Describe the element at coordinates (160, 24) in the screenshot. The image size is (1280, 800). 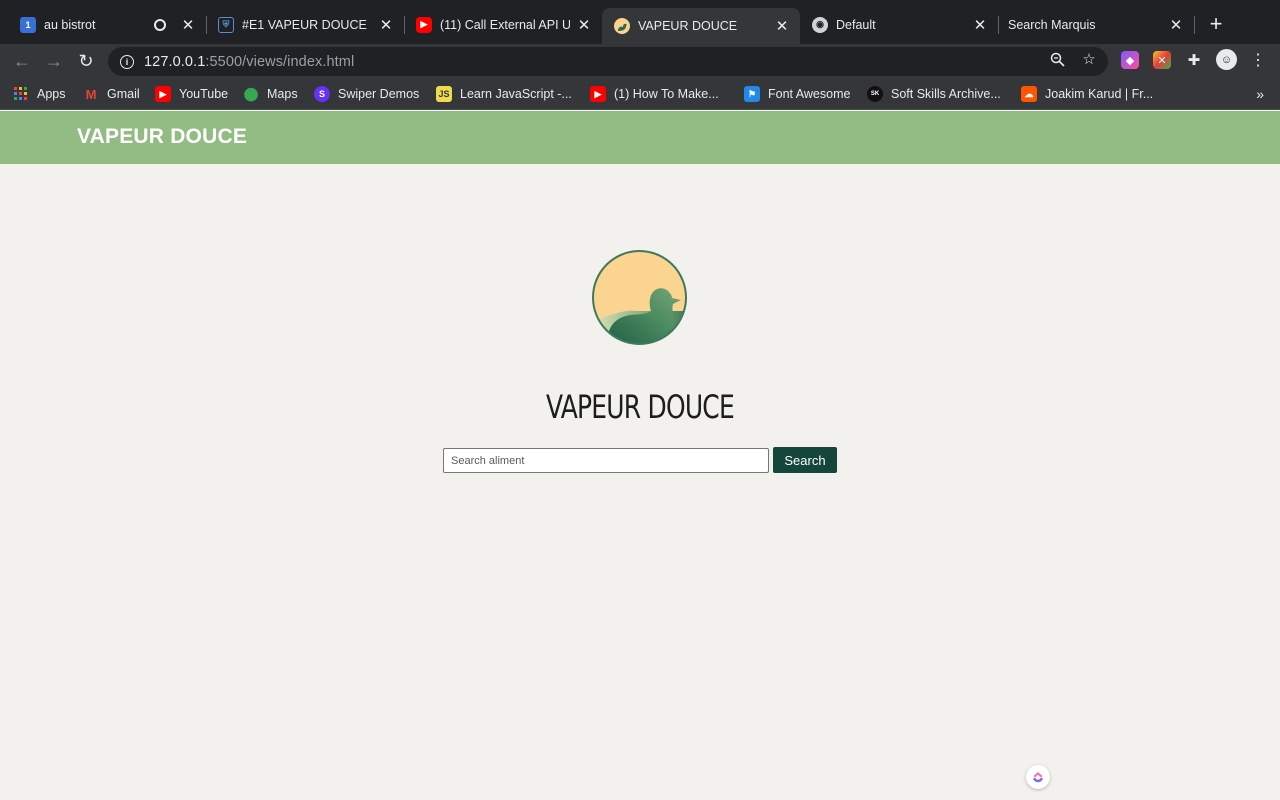
I see `recording-icon` at that location.